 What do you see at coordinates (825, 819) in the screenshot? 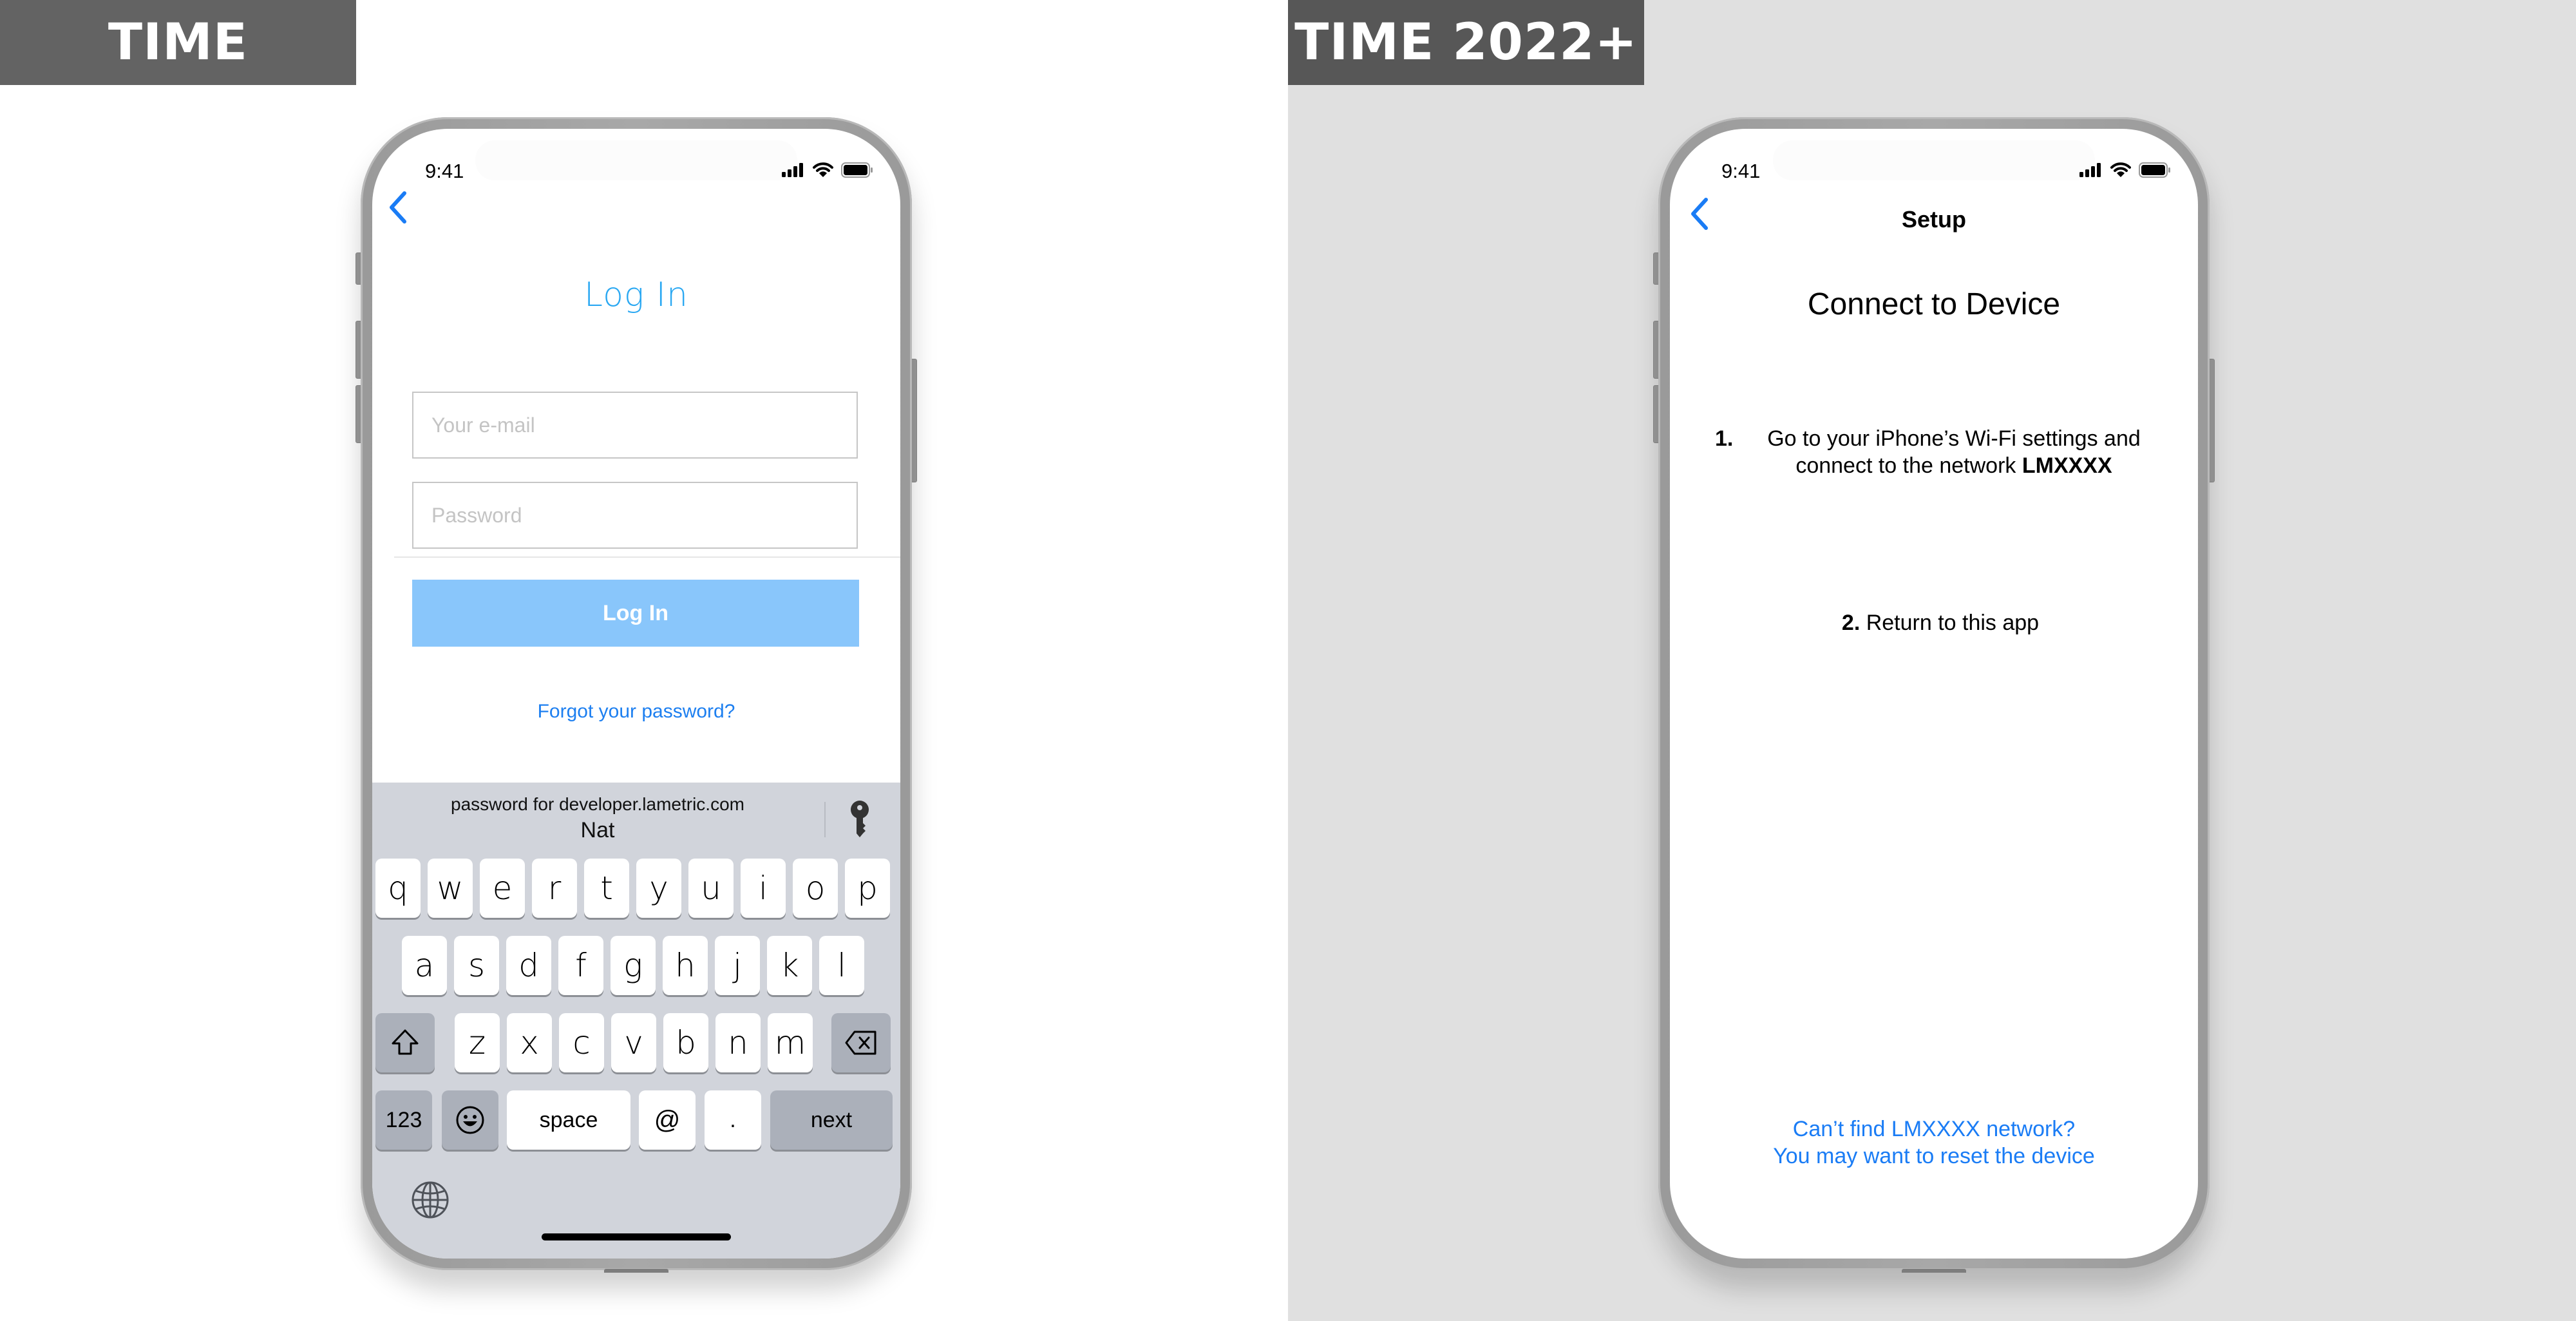
I see `suggestion-separator` at bounding box center [825, 819].